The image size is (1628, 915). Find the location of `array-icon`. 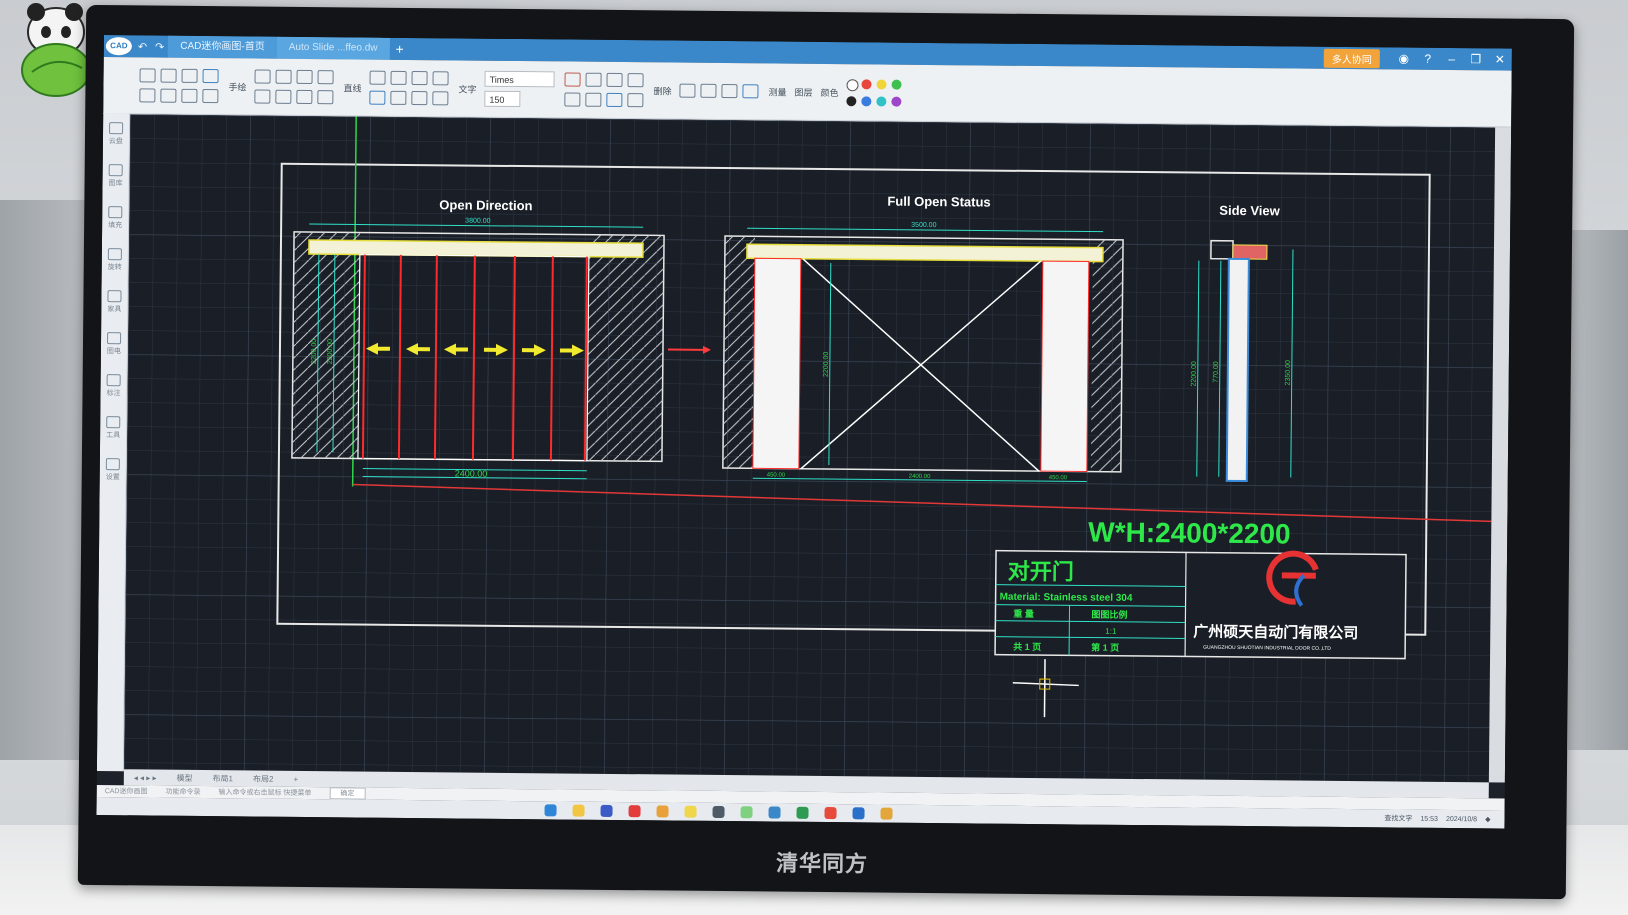

array-icon is located at coordinates (635, 100).